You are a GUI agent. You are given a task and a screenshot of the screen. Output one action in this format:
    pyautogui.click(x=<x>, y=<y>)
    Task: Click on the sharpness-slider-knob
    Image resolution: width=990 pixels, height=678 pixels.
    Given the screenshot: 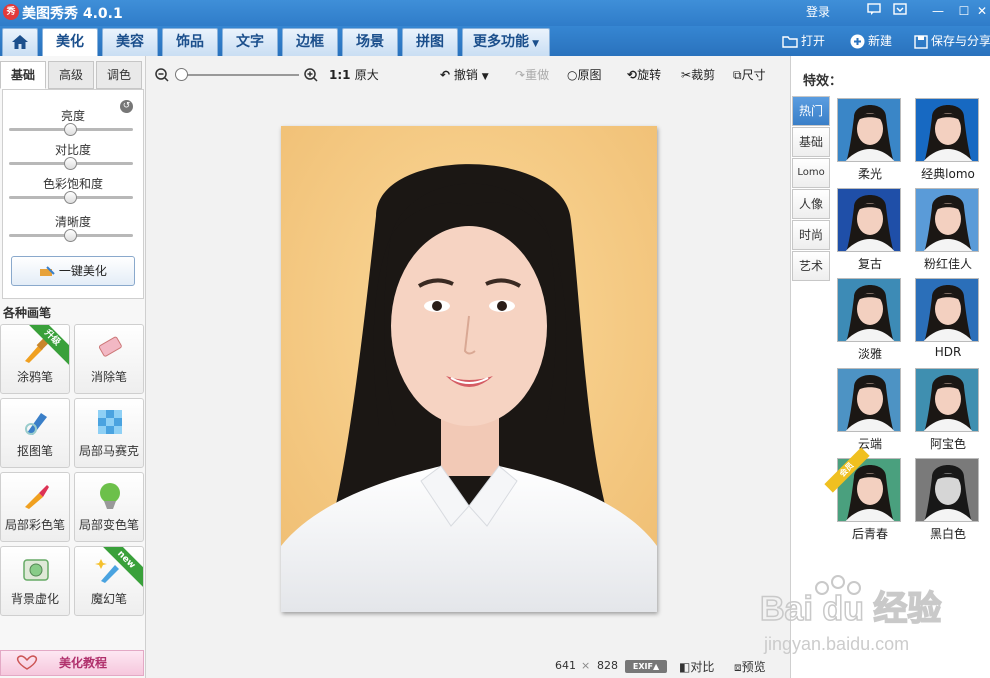 What is the action you would take?
    pyautogui.click(x=70, y=235)
    